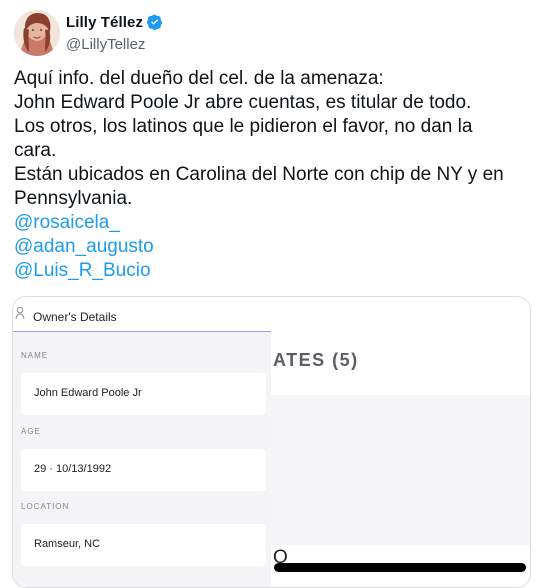  What do you see at coordinates (35, 150) in the screenshot?
I see `tweet-text-line: cara.` at bounding box center [35, 150].